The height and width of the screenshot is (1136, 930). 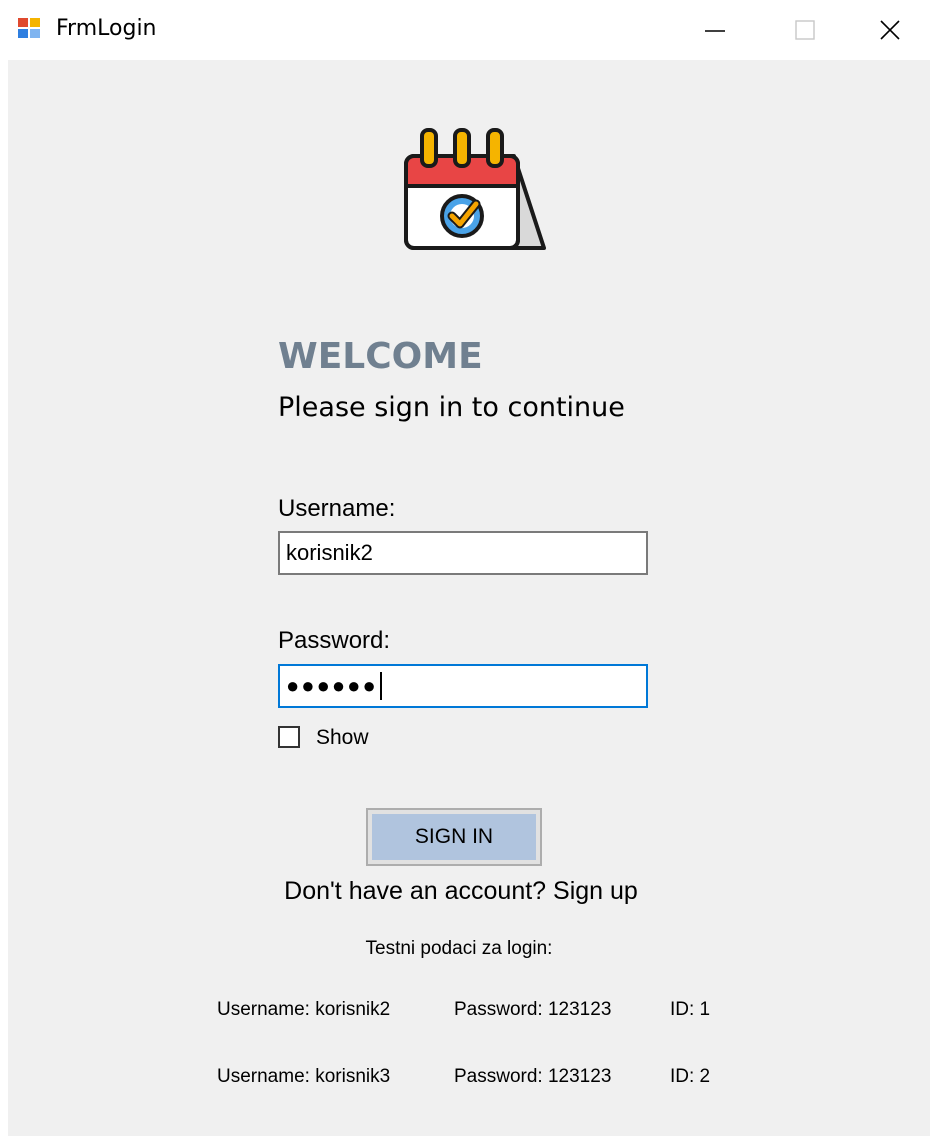 I want to click on test-username: Username: korisnik3, so click(x=304, y=1076).